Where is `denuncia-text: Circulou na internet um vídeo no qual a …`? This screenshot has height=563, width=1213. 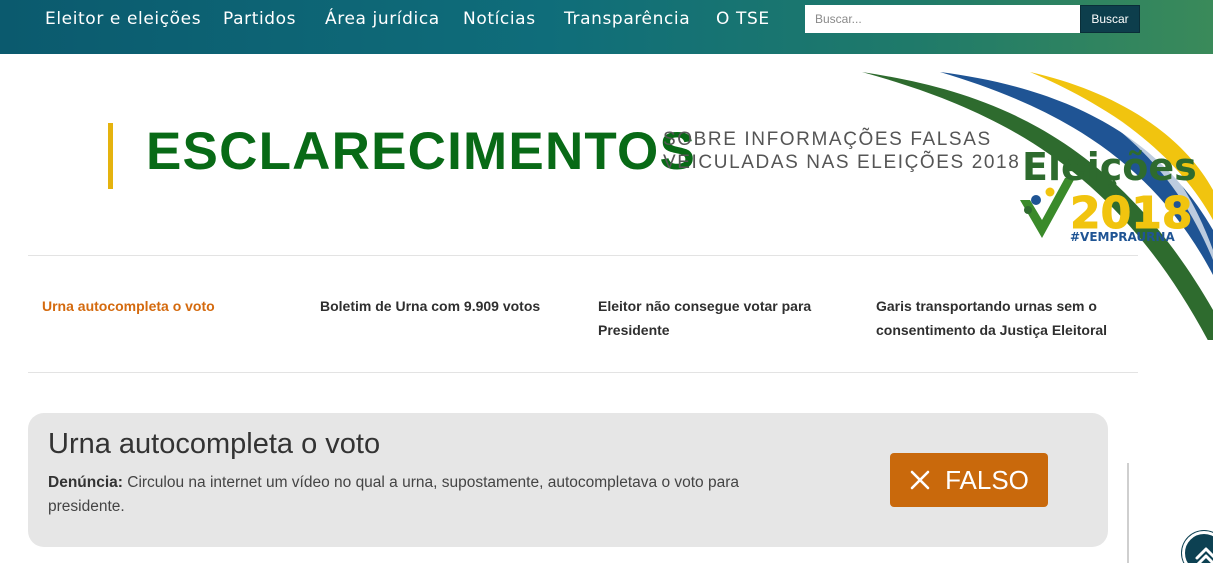 denuncia-text: Circulou na internet um vídeo no qual a … is located at coordinates (394, 494).